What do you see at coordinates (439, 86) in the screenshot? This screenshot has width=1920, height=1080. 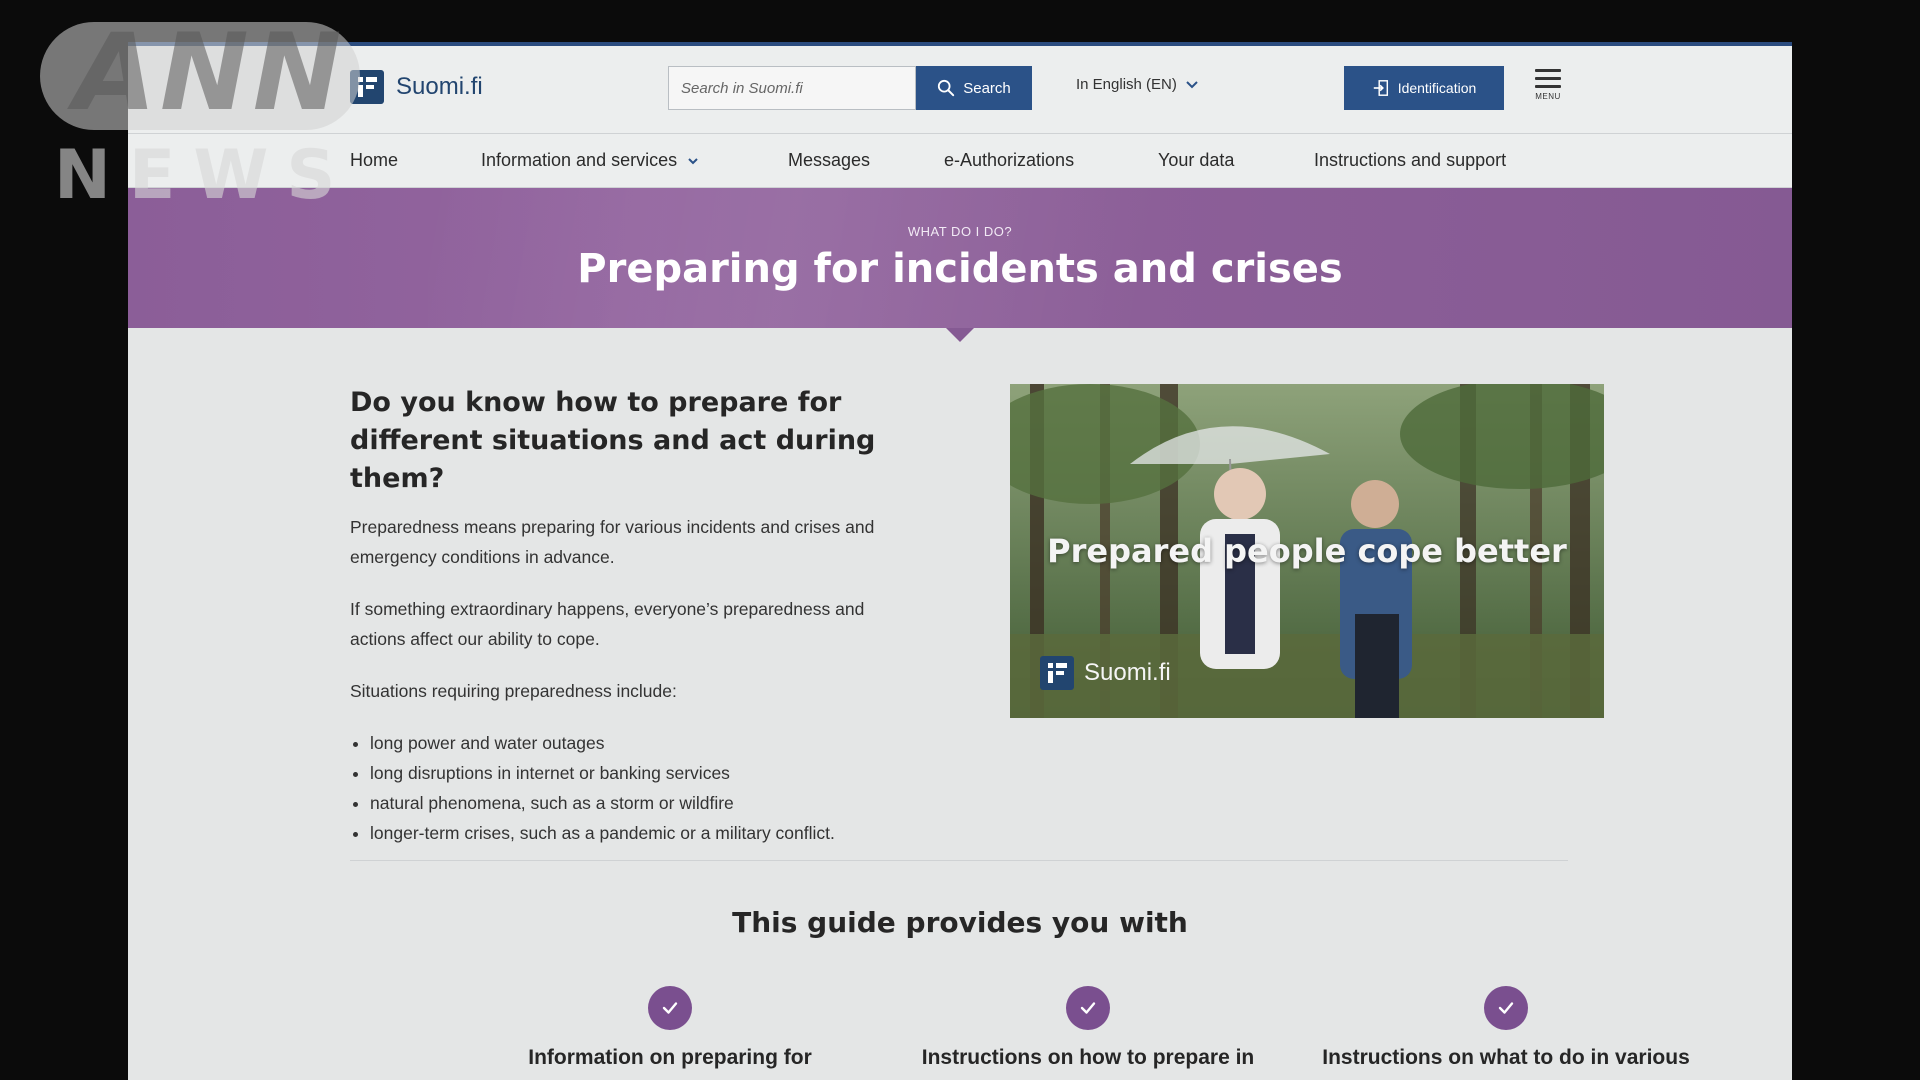 I see `logo-text: Suomi.fi` at bounding box center [439, 86].